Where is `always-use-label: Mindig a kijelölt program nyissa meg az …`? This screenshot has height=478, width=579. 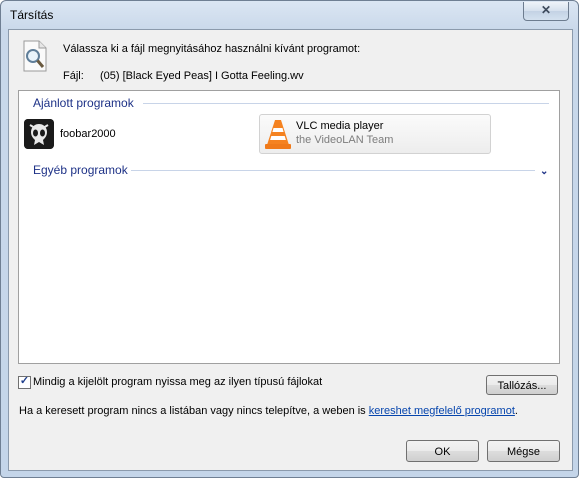
always-use-label: Mindig a kijelölt program nyissa meg az … is located at coordinates (177, 382).